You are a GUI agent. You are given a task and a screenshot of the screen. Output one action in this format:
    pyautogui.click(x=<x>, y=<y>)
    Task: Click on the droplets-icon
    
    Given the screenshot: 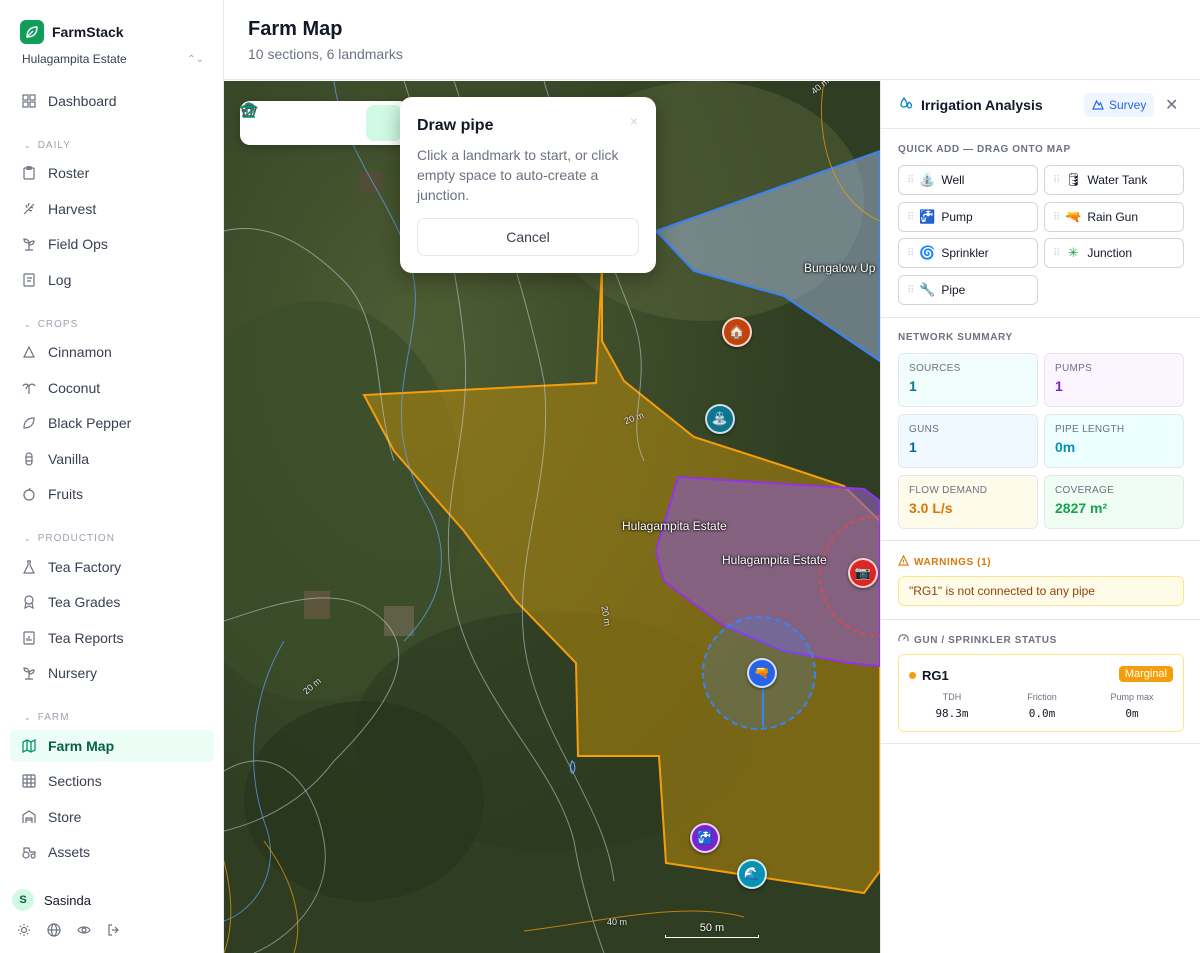 What is the action you would take?
    pyautogui.click(x=906, y=104)
    